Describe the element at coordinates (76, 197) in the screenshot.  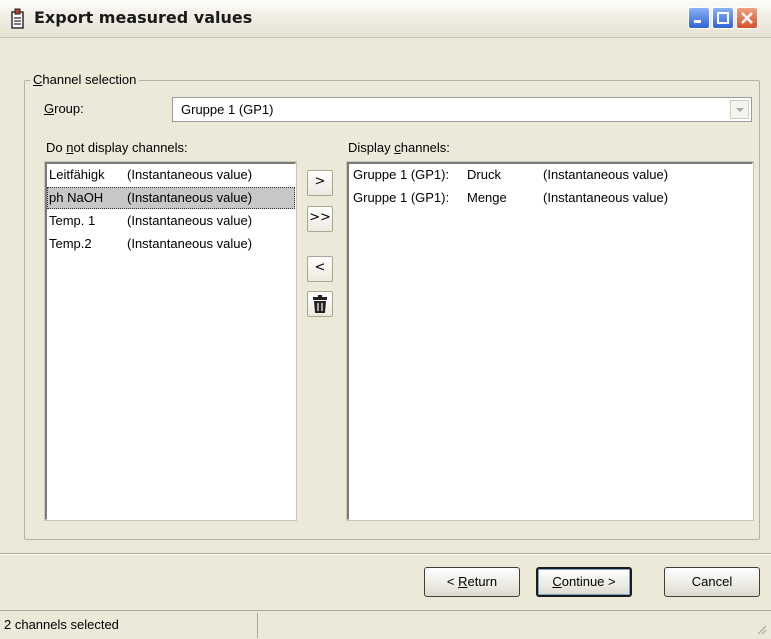
I see `channel-name: ph NaOH` at that location.